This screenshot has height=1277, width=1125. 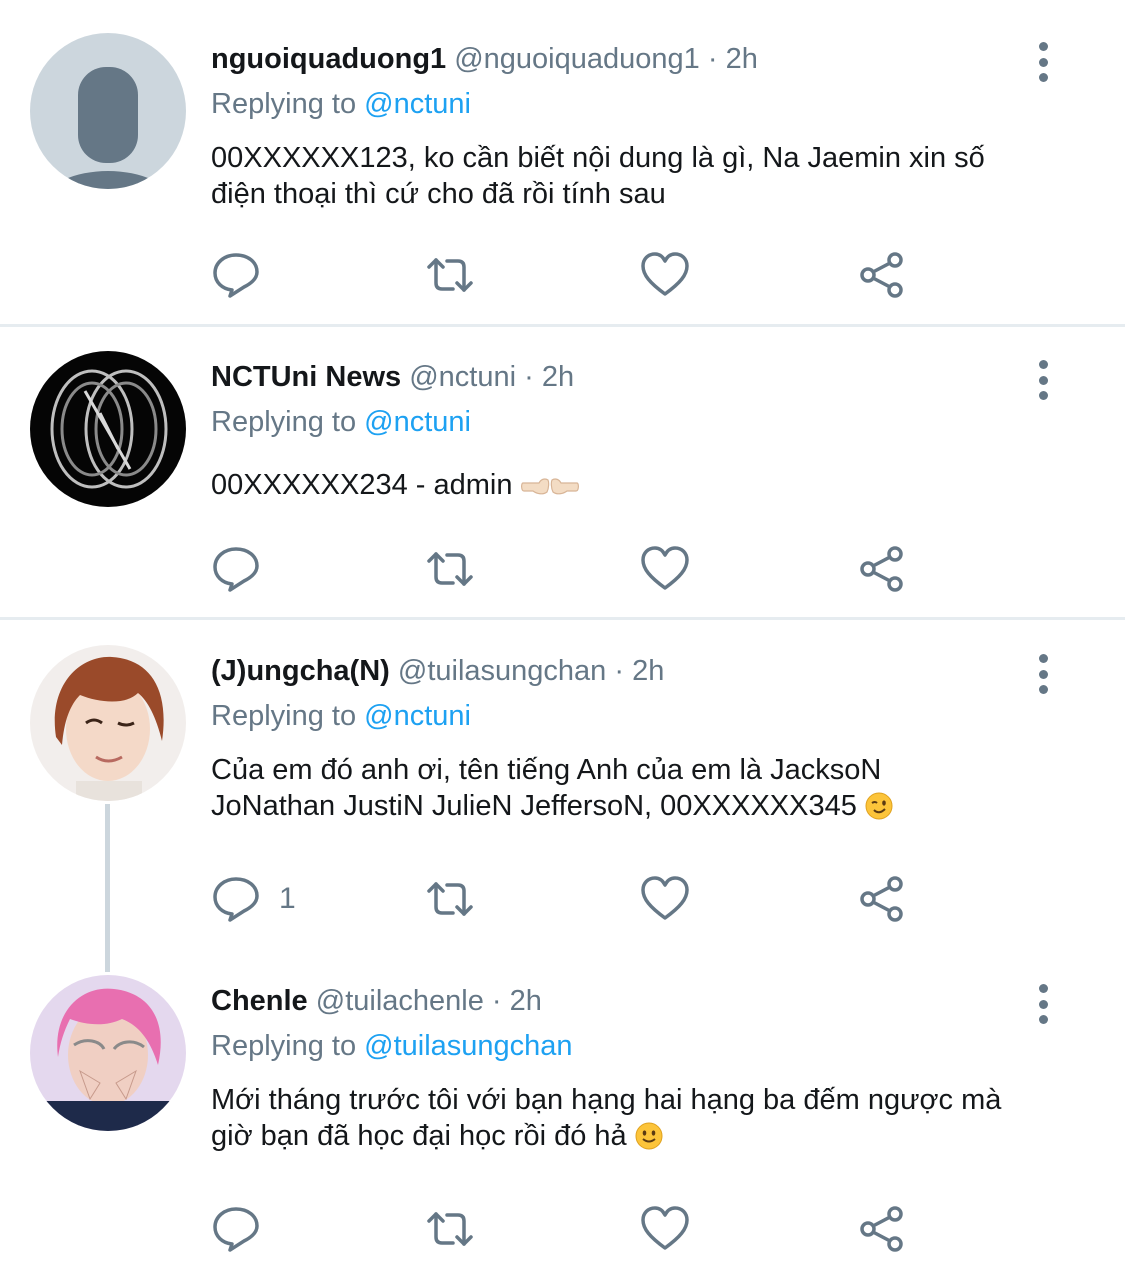 I want to click on user-handle: @tuilasungchan, so click(x=502, y=671).